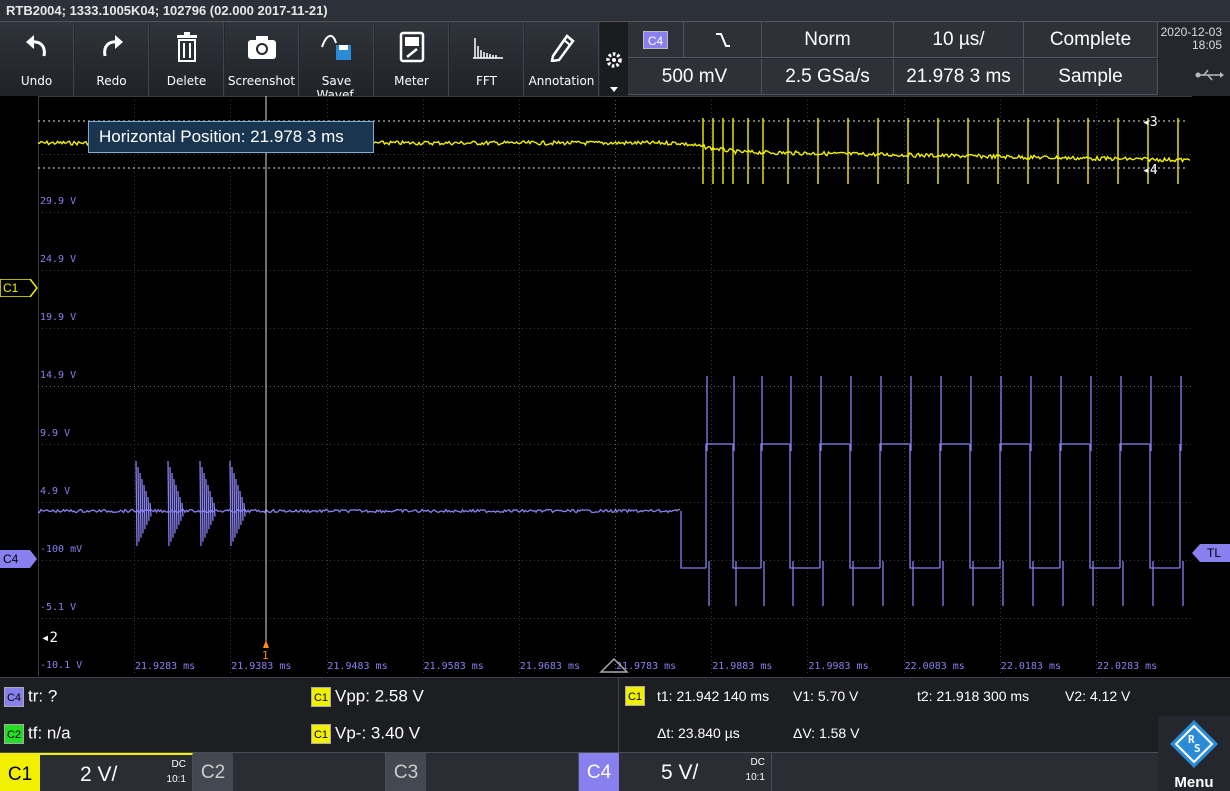 The image size is (1230, 791). I want to click on horizontal-position-tooltip: Horizontal Position: 21.978 3 ms, so click(231, 137).